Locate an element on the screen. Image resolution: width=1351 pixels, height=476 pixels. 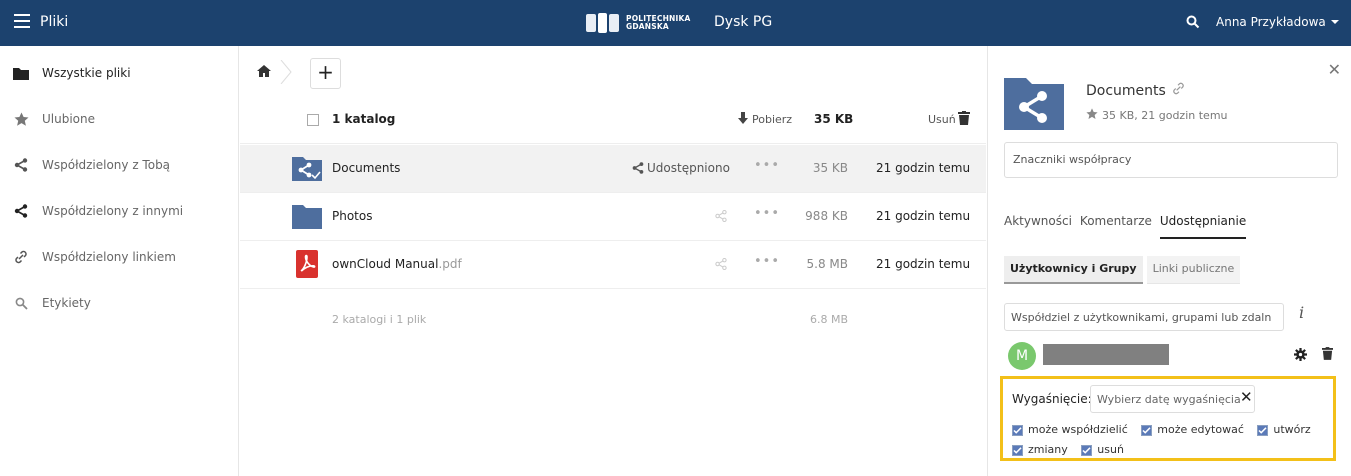
search-icon is located at coordinates (1193, 23).